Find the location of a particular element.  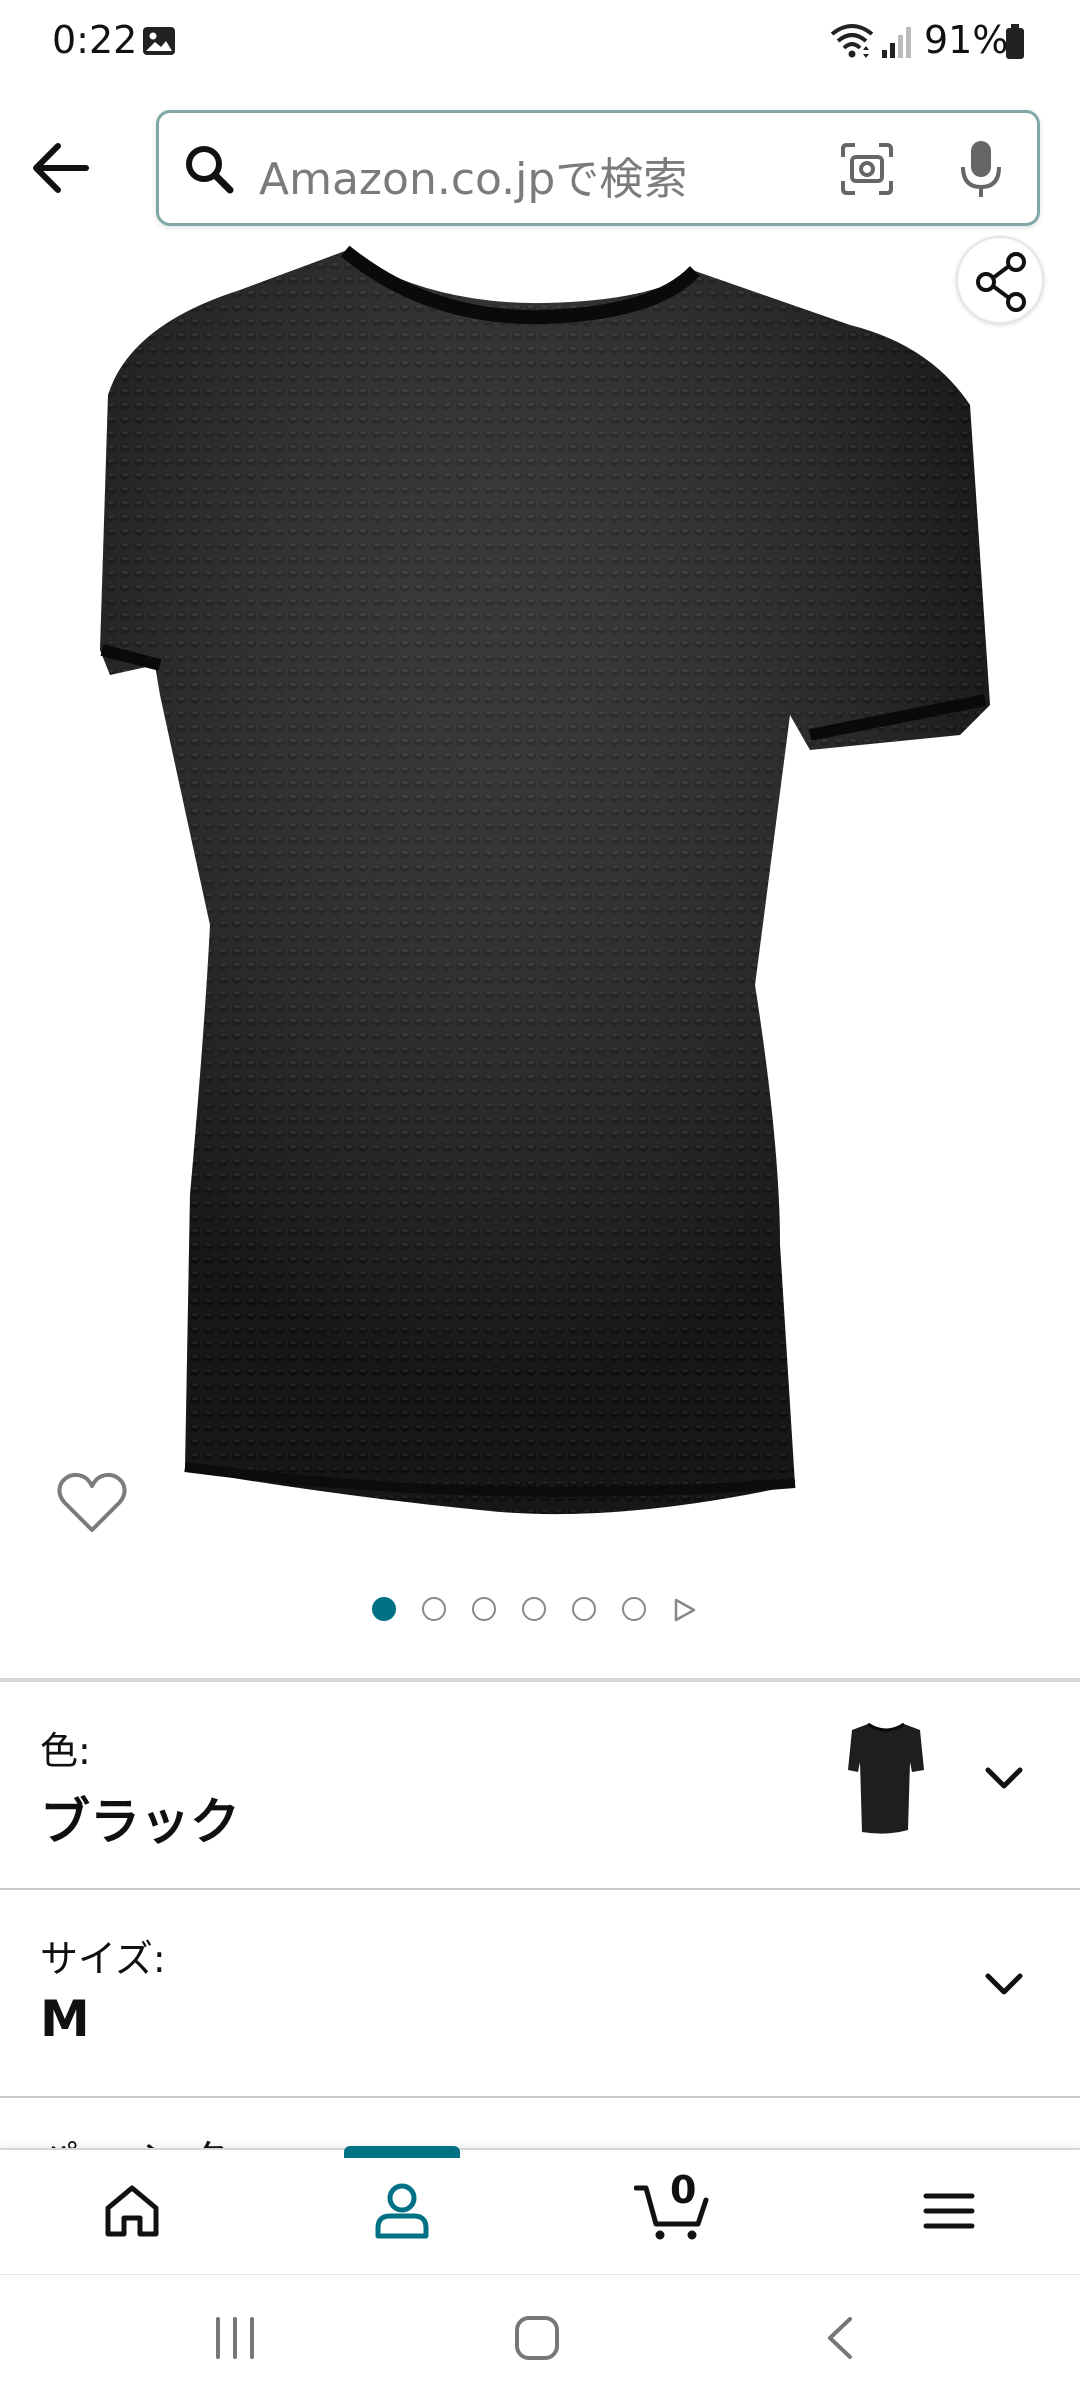

home-icon is located at coordinates (132, 2211).